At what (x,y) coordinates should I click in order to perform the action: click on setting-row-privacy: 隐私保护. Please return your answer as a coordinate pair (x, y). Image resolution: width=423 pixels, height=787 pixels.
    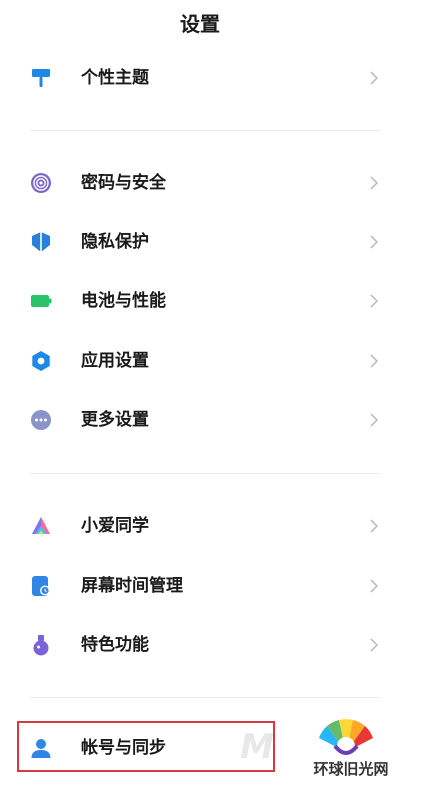
    Looking at the image, I should click on (200, 242).